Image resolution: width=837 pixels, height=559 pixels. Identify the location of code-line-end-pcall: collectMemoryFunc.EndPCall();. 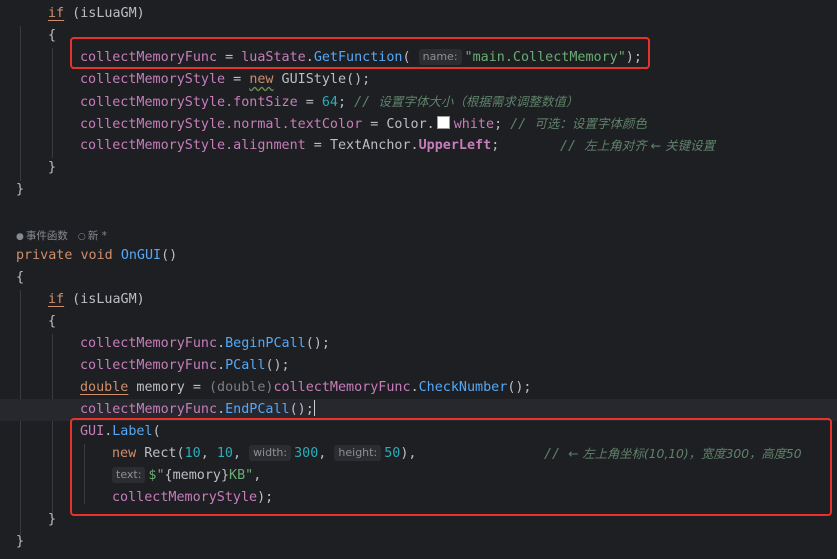
(418, 410).